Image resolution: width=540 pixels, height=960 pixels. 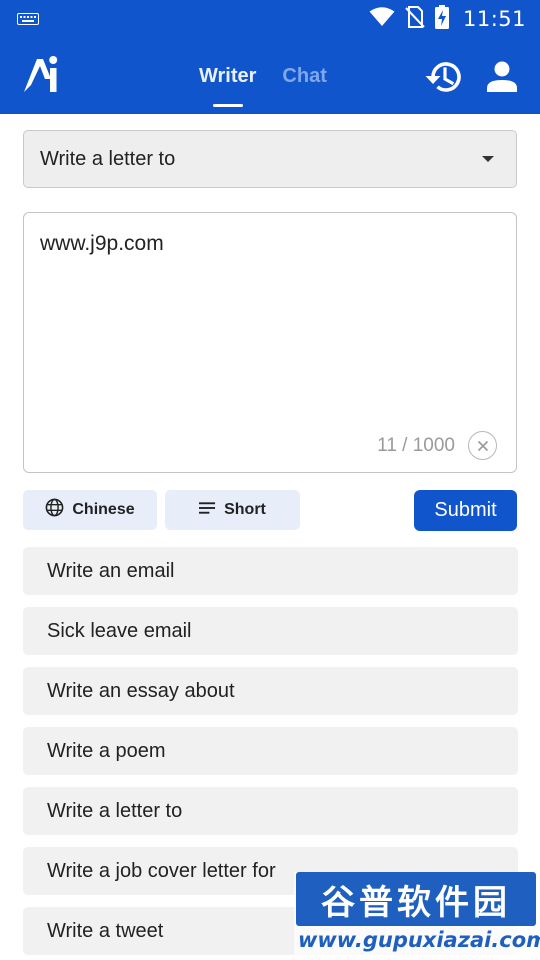 What do you see at coordinates (270, 19) in the screenshot?
I see `status-bar: 11:51` at bounding box center [270, 19].